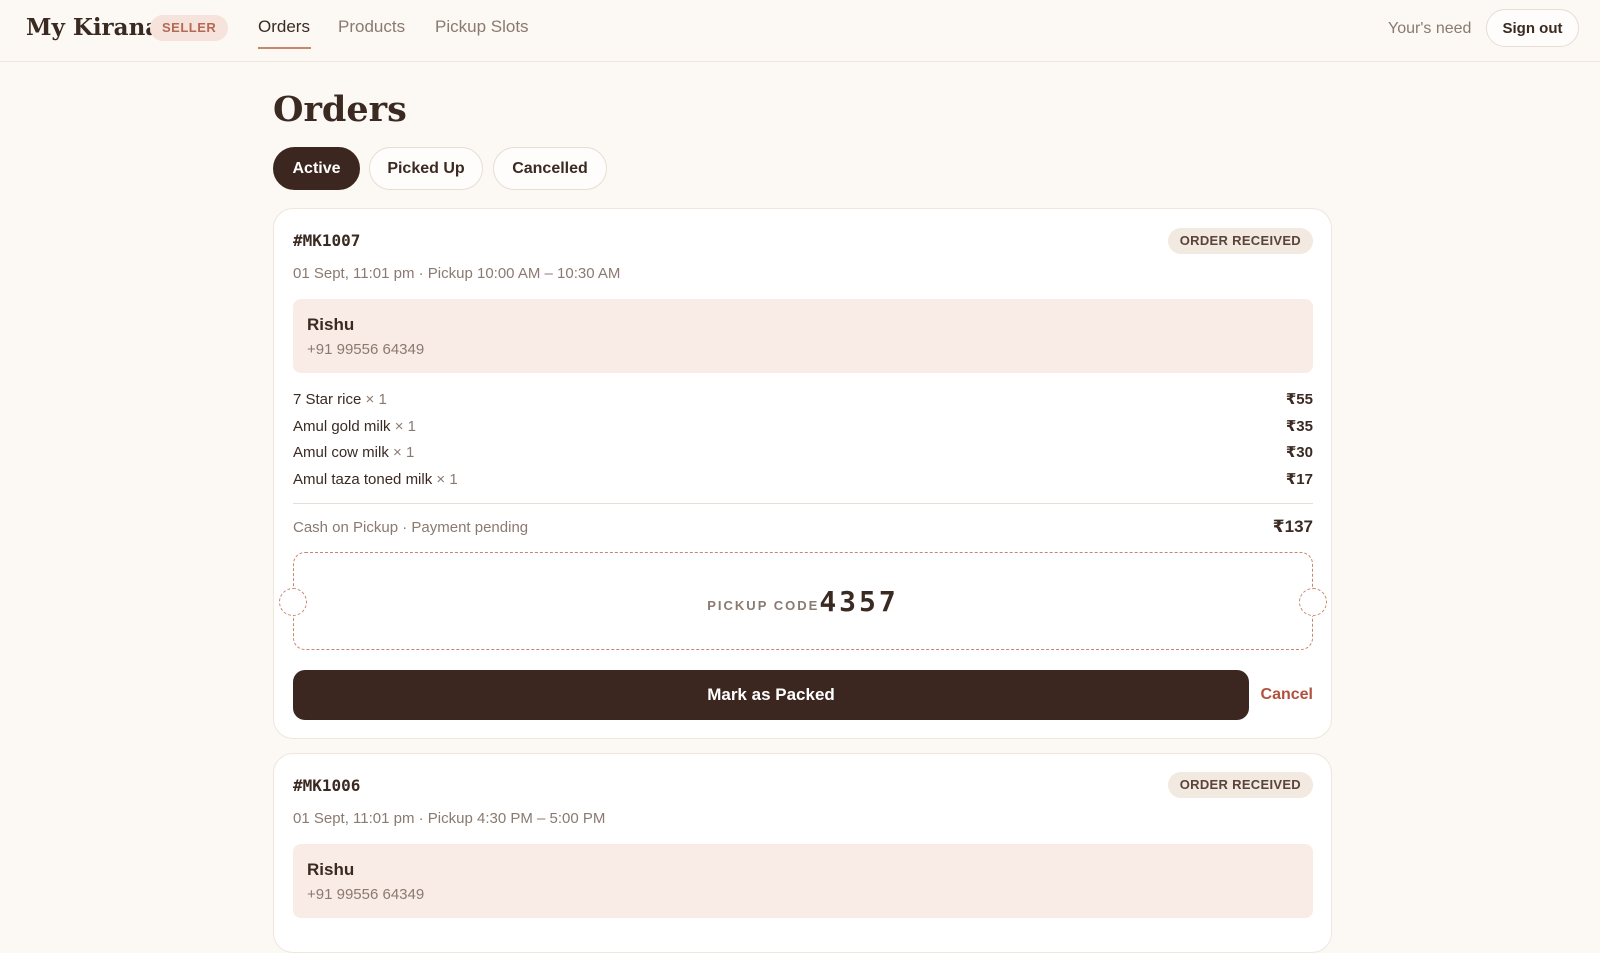 The image size is (1600, 953). Describe the element at coordinates (284, 27) in the screenshot. I see `nav-tab-orders: Orders` at that location.